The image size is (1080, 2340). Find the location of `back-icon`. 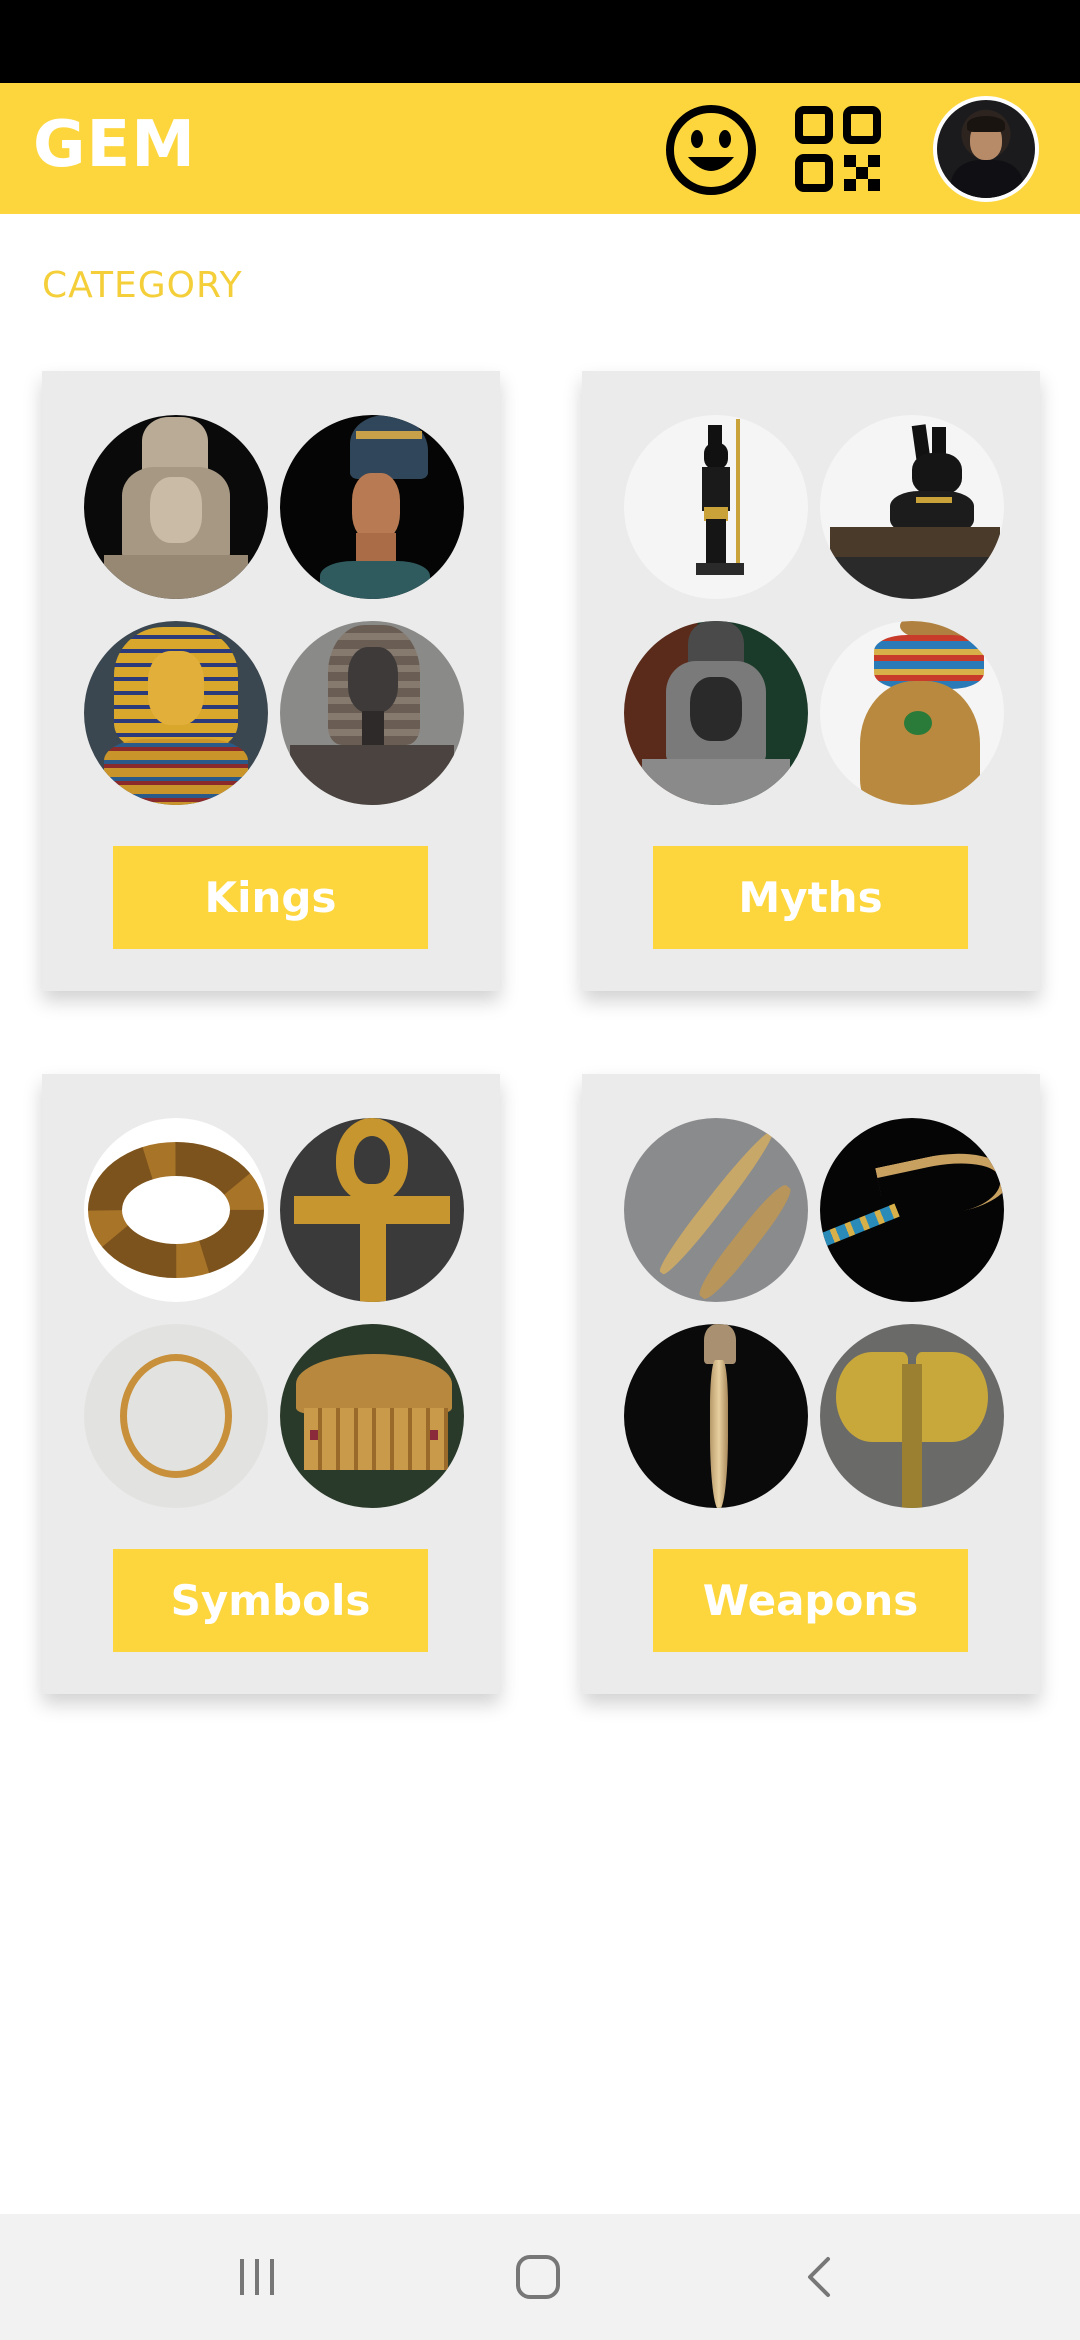

back-icon is located at coordinates (820, 2277).